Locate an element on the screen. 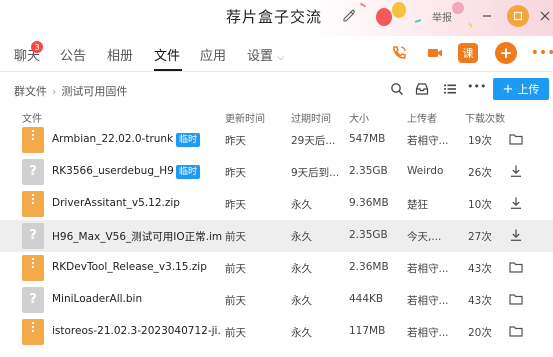 The image size is (553, 357). breadcrumb: 群文件 › 测试可用固件 is located at coordinates (70, 91).